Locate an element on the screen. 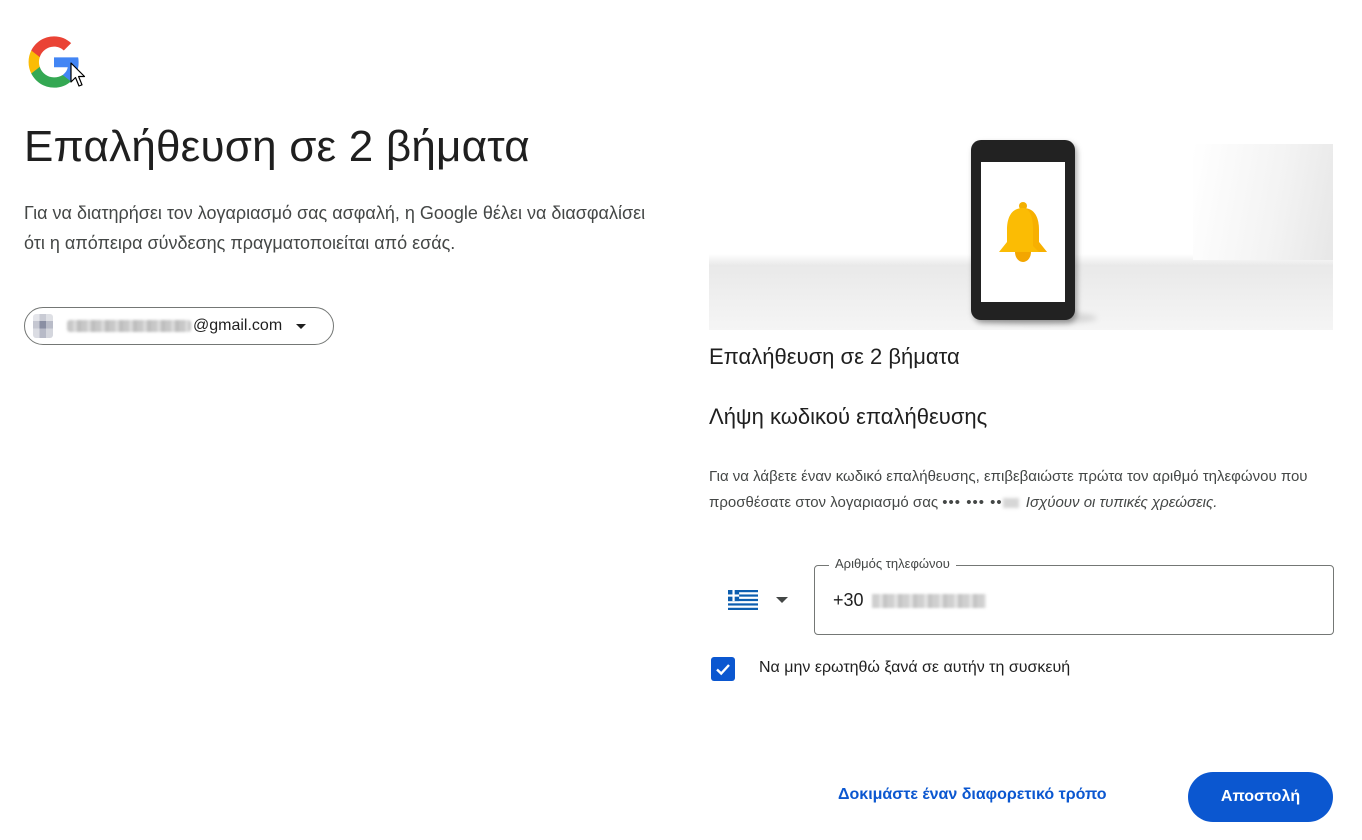 The width and height of the screenshot is (1362, 840). masked-phone-number: ••• ••• •• is located at coordinates (972, 502).